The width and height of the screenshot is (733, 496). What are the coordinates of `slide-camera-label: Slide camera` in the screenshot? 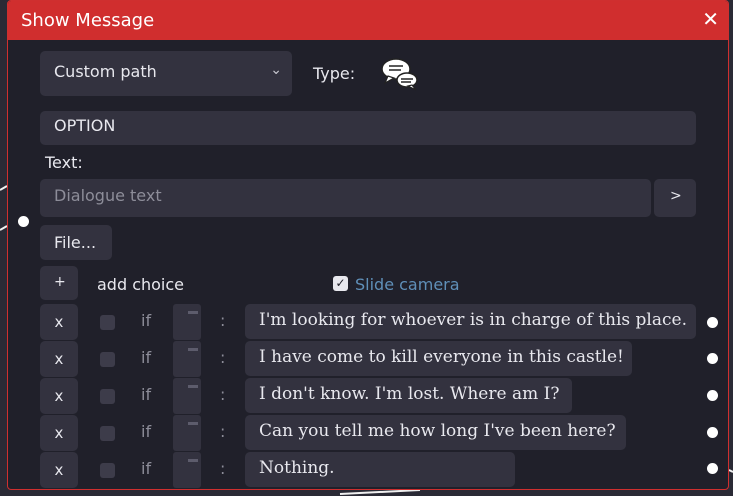 It's located at (407, 284).